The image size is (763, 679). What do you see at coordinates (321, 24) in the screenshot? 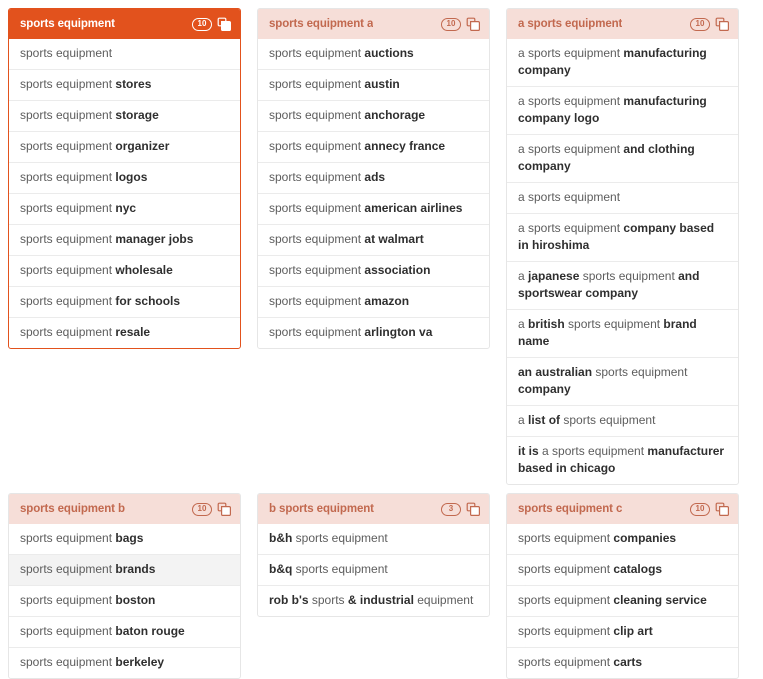
I see `card-title-sports-equipment-a: sports equipment a` at bounding box center [321, 24].